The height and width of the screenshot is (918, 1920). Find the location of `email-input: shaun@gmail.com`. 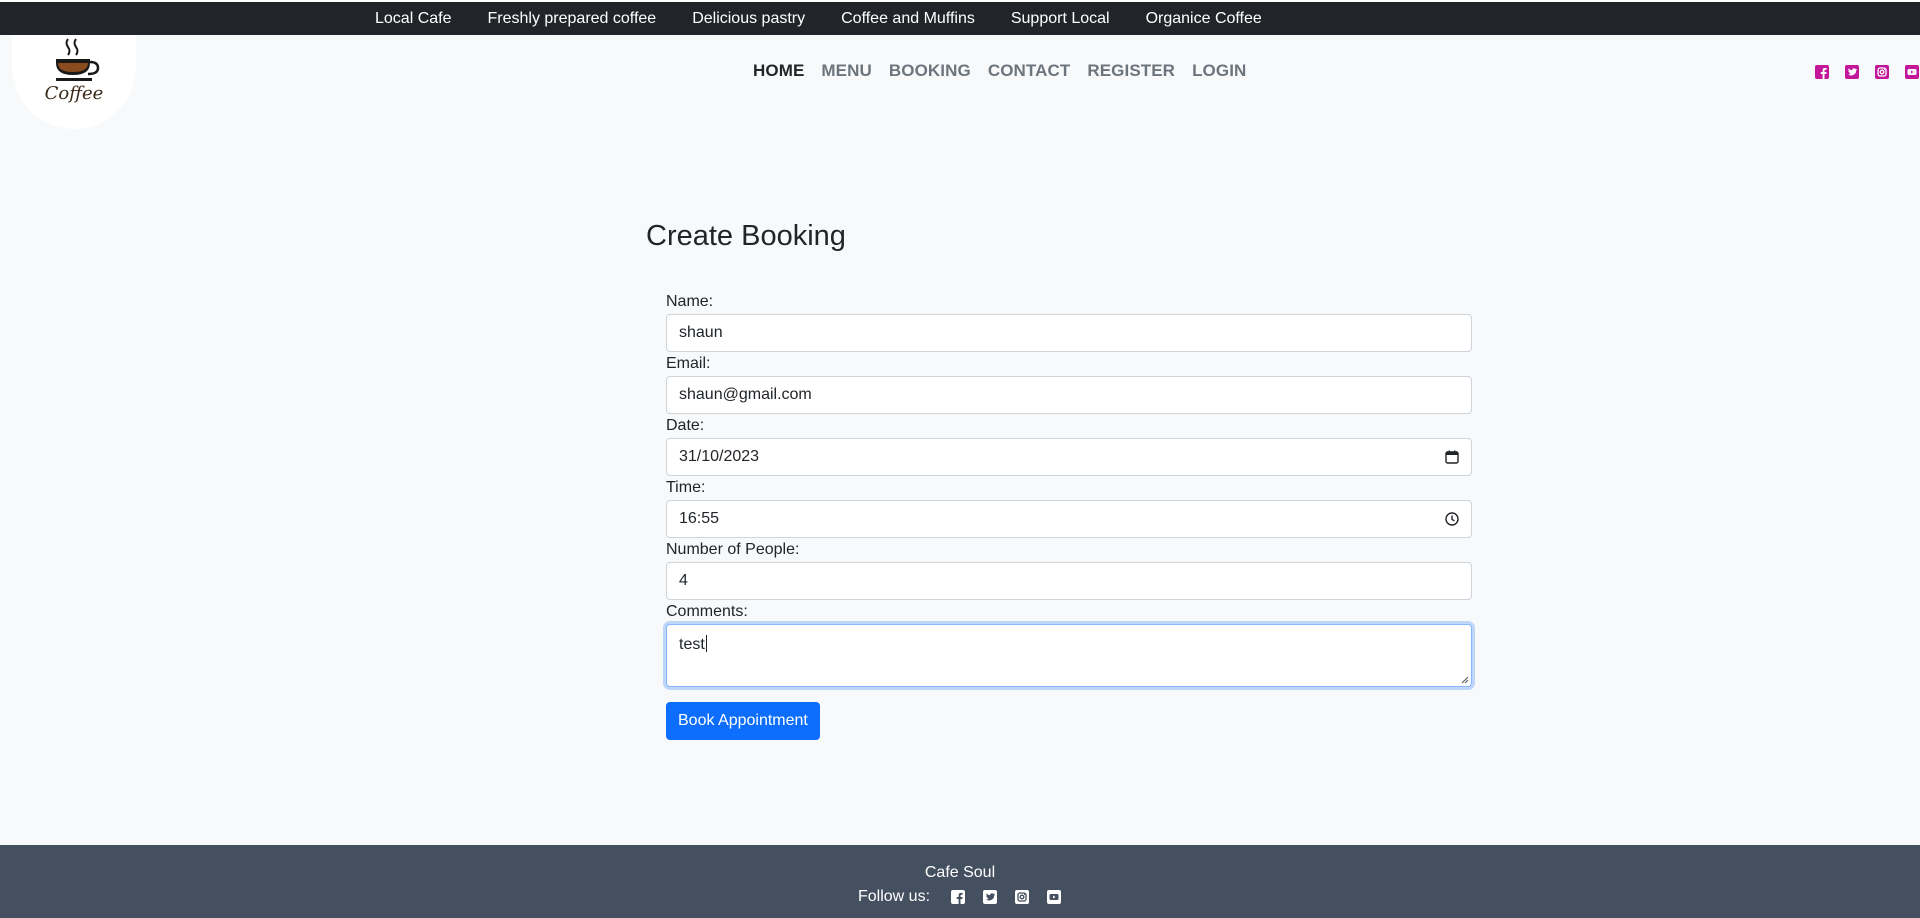

email-input: shaun@gmail.com is located at coordinates (1069, 395).